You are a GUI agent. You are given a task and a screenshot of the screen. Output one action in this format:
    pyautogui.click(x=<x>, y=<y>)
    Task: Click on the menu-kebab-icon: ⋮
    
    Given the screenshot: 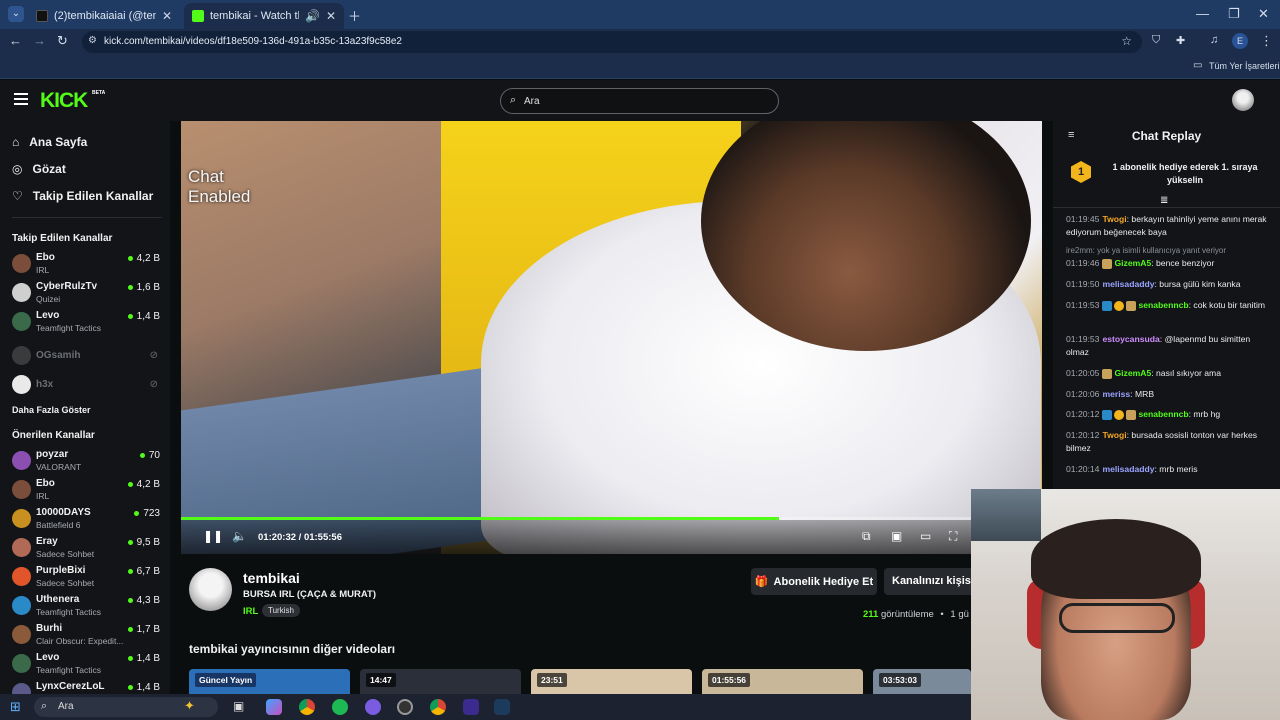 What is the action you would take?
    pyautogui.click(x=1266, y=41)
    